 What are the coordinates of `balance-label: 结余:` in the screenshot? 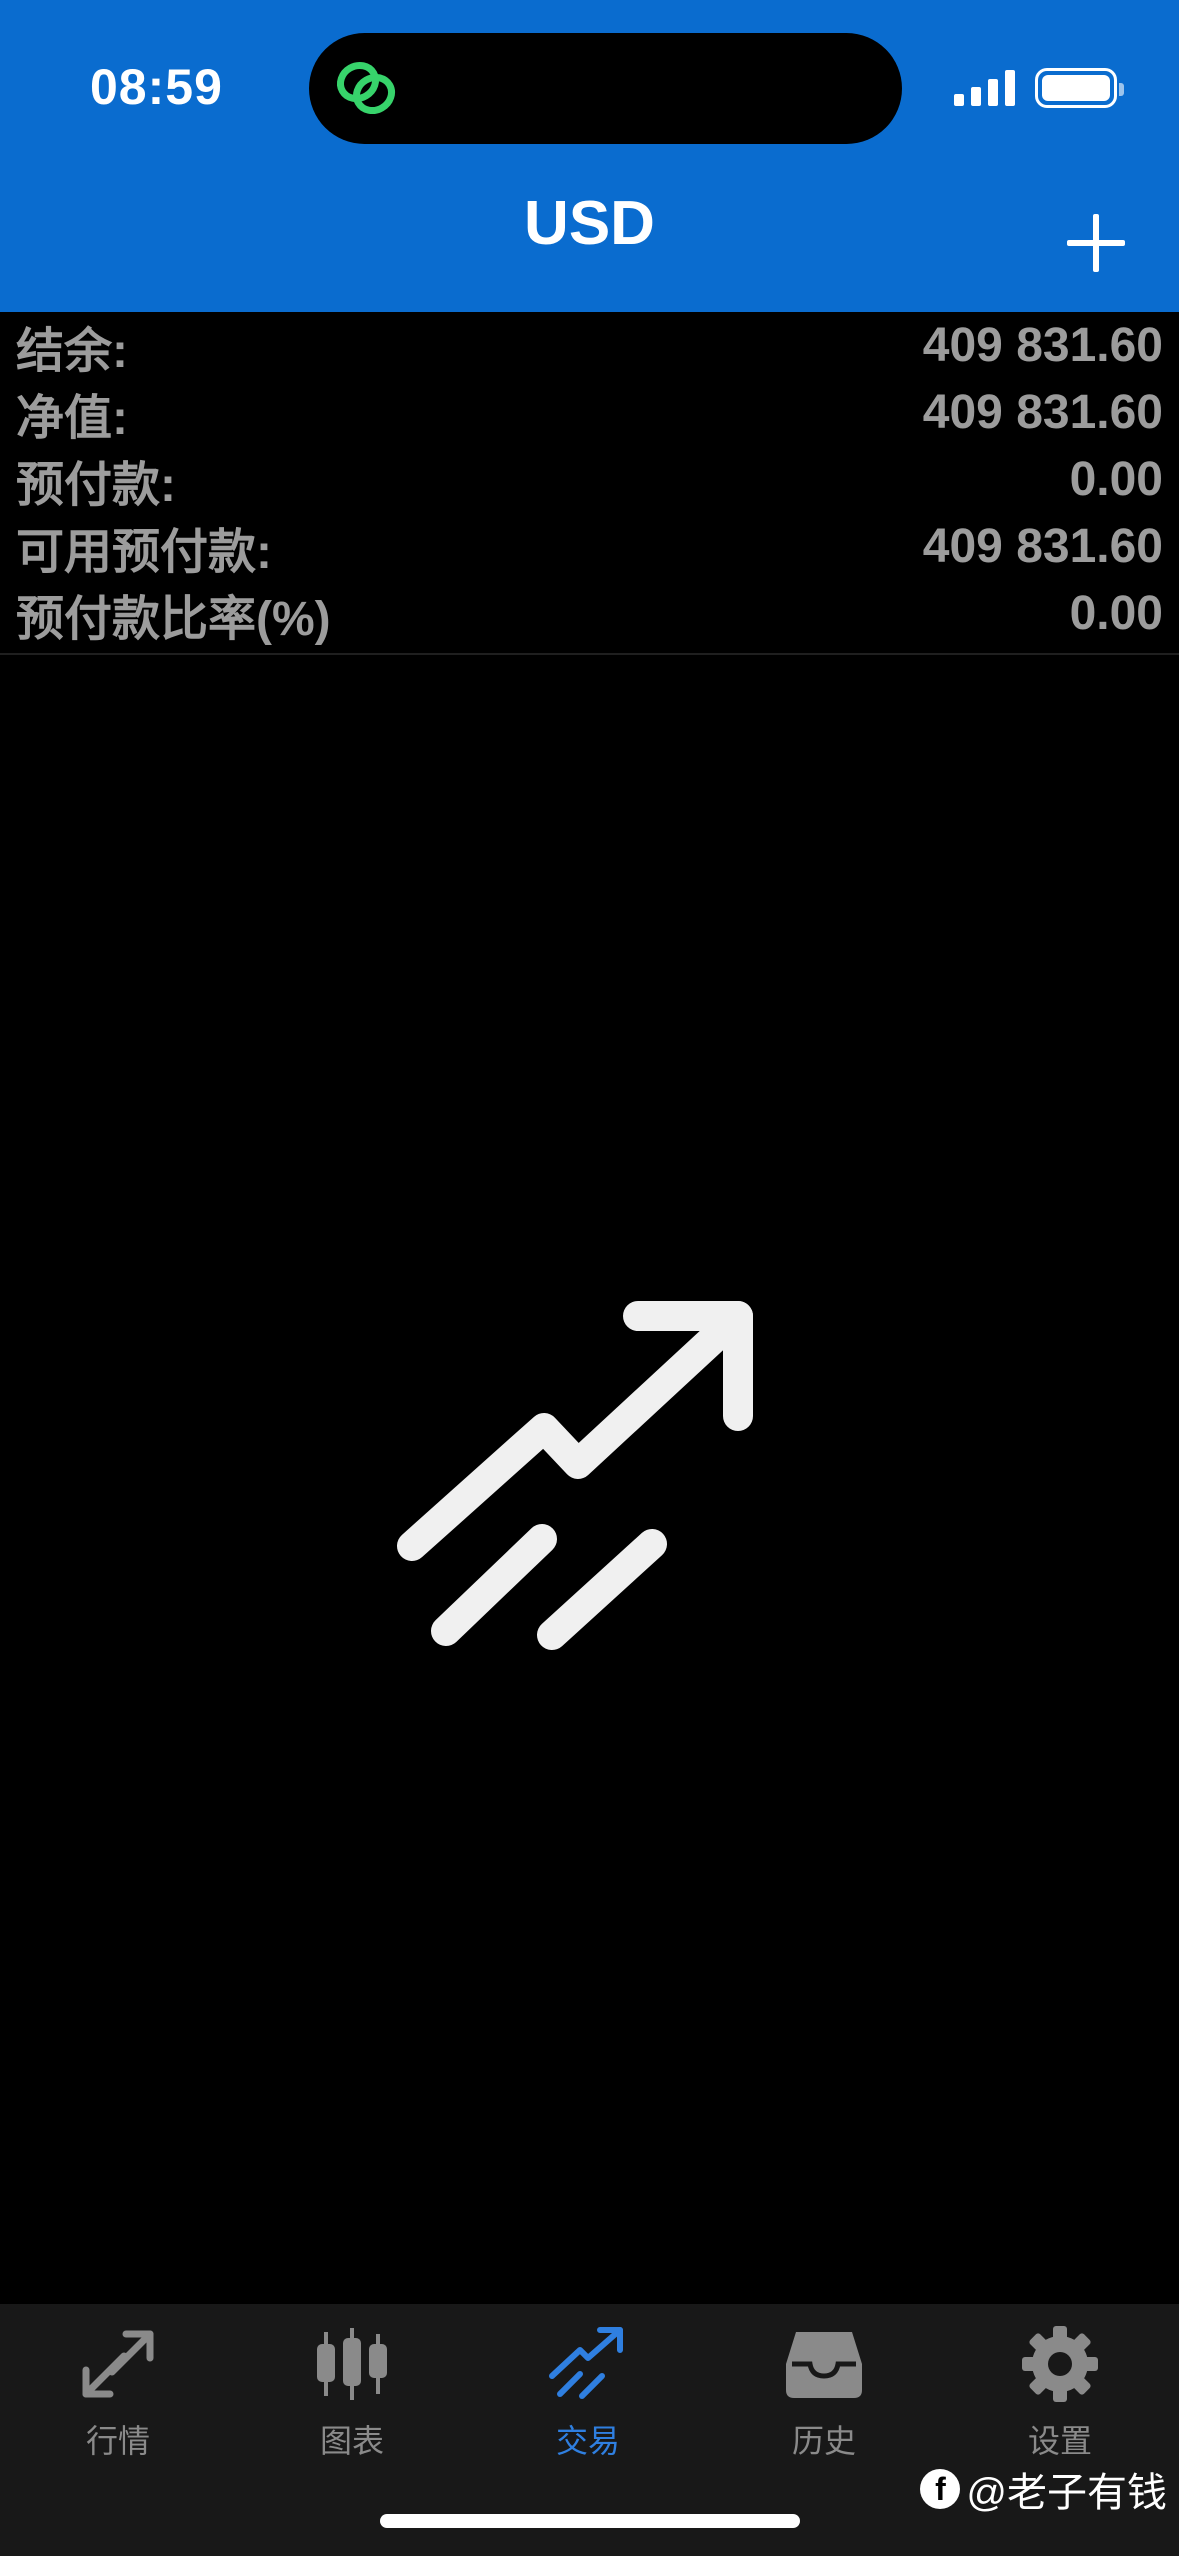 It's located at (72, 351).